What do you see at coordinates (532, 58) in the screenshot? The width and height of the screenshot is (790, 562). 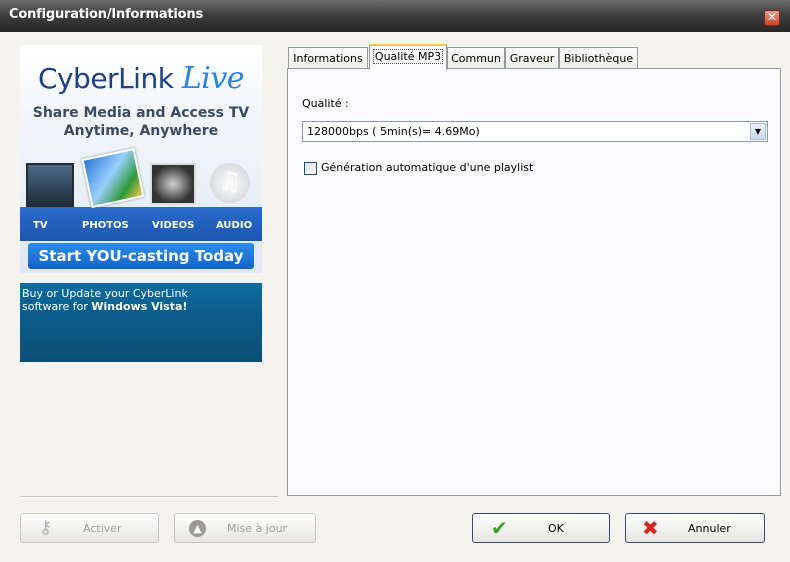 I see `tab-graveur: Graveur` at bounding box center [532, 58].